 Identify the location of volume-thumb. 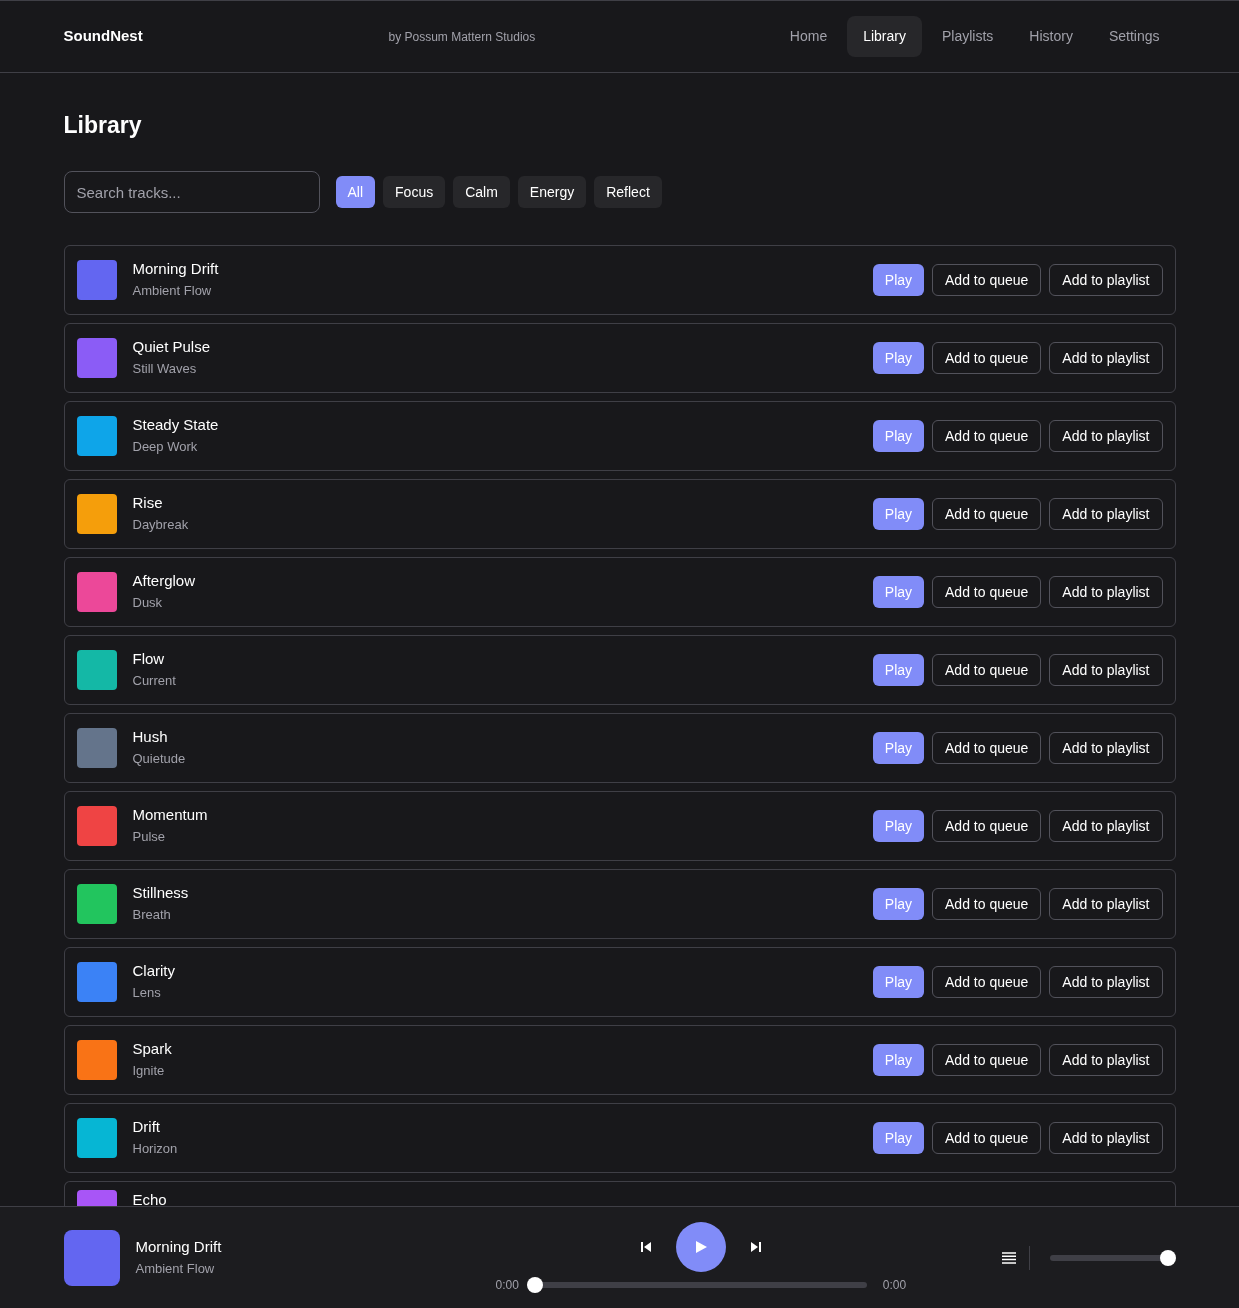
(1167, 1257).